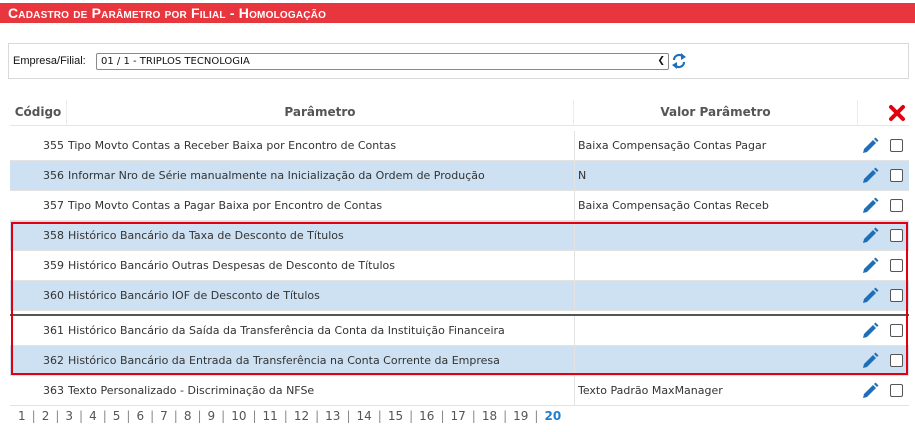  Describe the element at coordinates (117, 416) in the screenshot. I see `page-link: 5` at that location.